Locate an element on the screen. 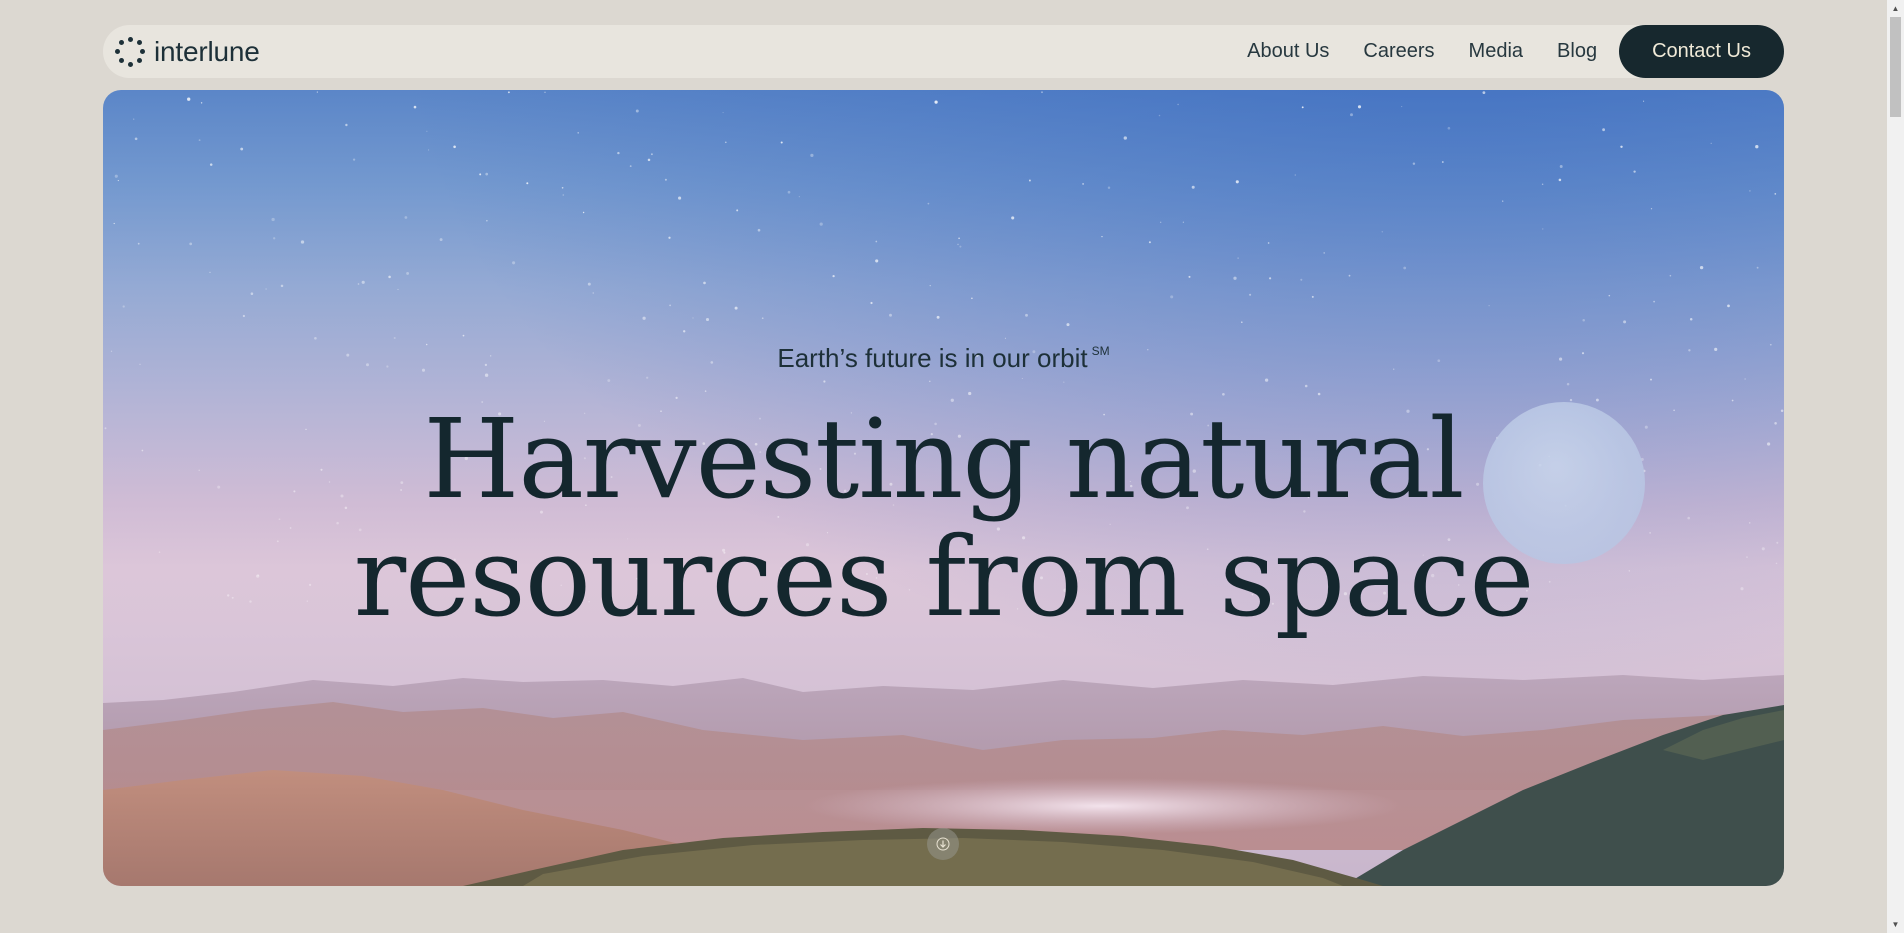  brand-logo-link: interlune is located at coordinates (187, 52).